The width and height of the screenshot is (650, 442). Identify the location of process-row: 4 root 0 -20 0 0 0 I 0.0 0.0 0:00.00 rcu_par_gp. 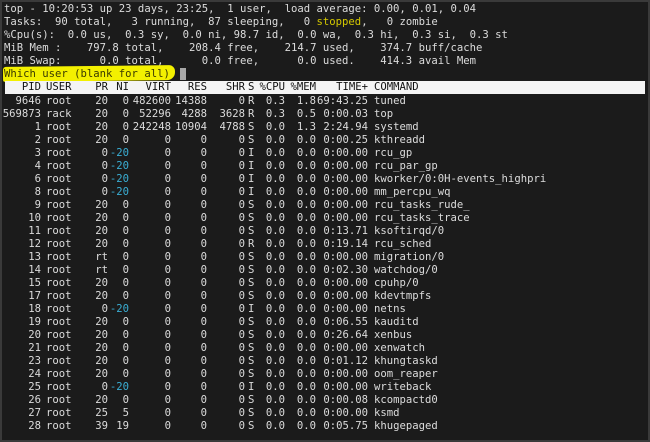
(325, 166).